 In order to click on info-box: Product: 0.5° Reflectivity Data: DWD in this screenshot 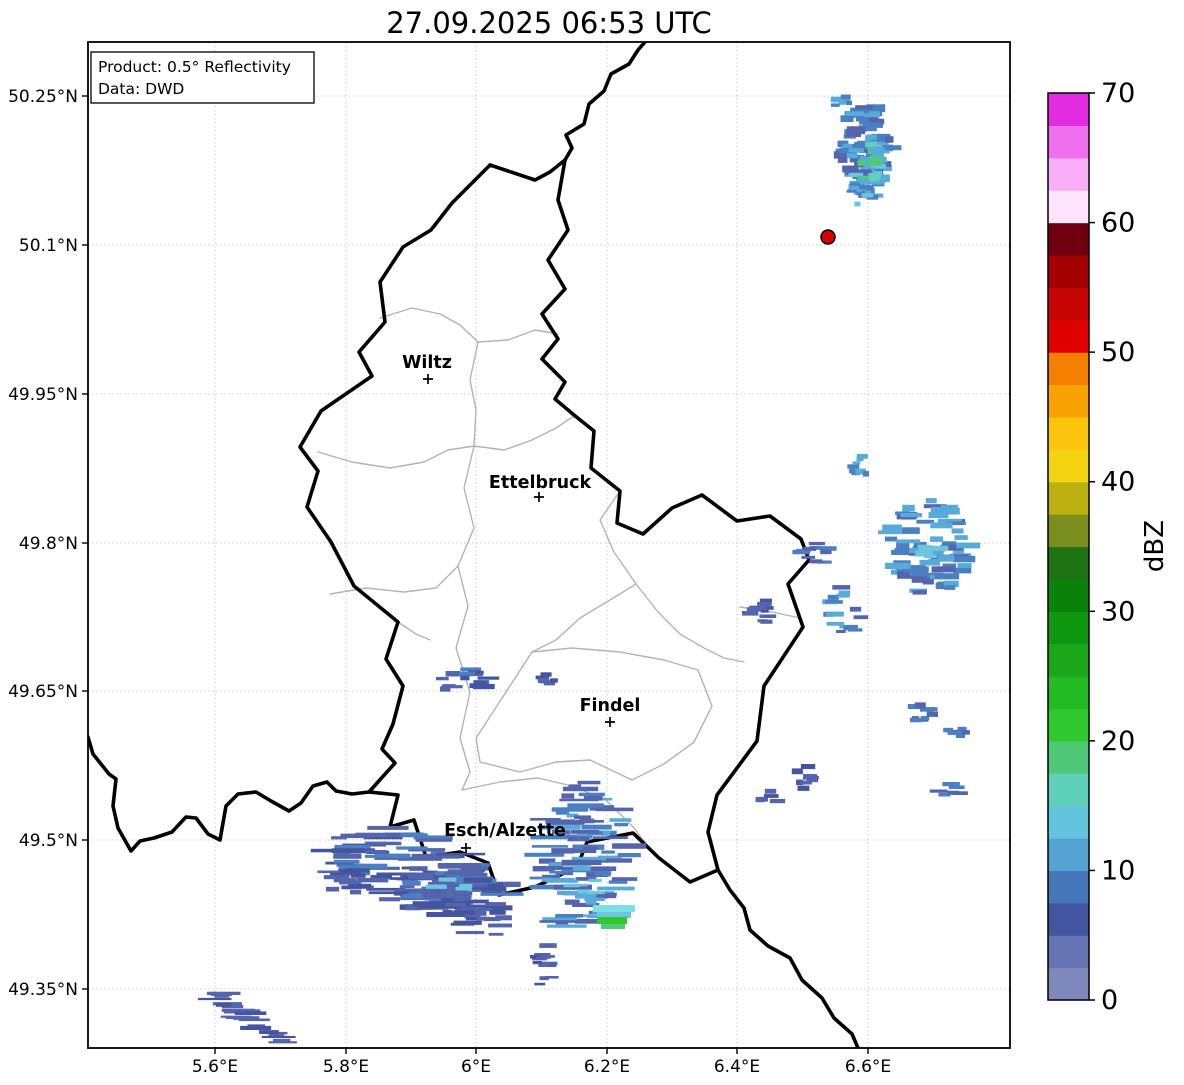, I will do `click(202, 77)`.